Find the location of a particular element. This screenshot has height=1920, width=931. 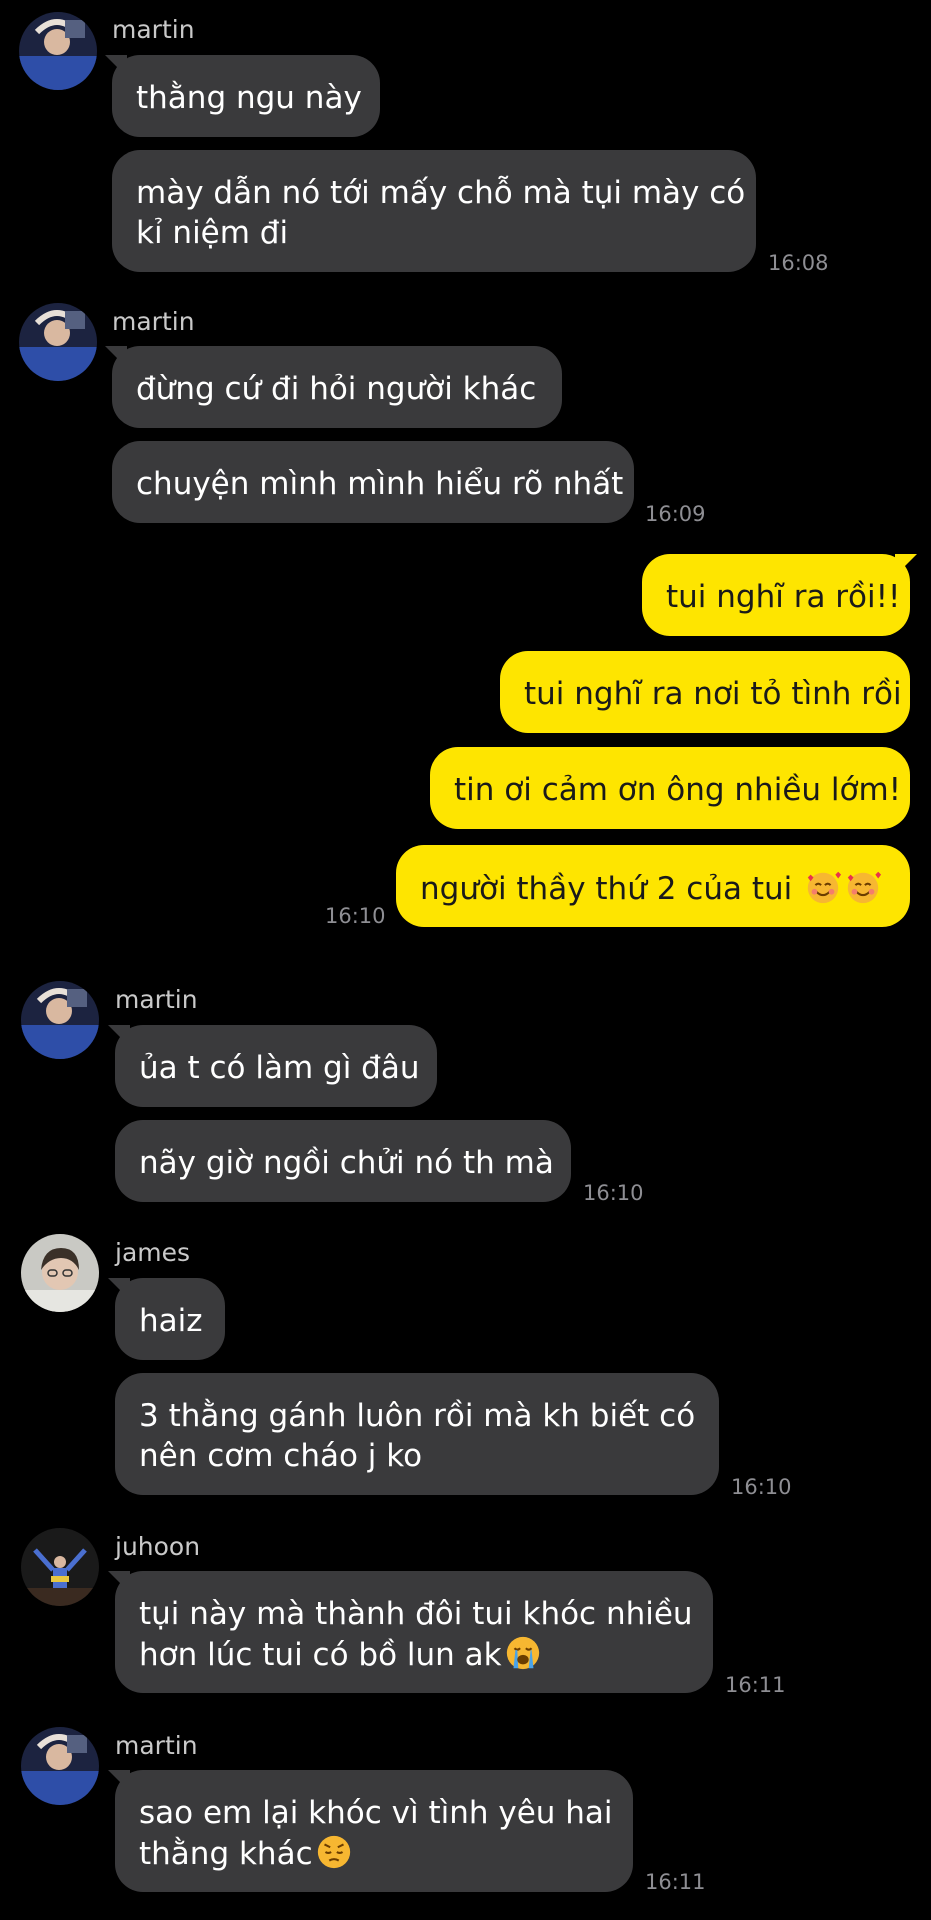

message-text: chuyện mình mình hiểu rõ nhất is located at coordinates (380, 484).